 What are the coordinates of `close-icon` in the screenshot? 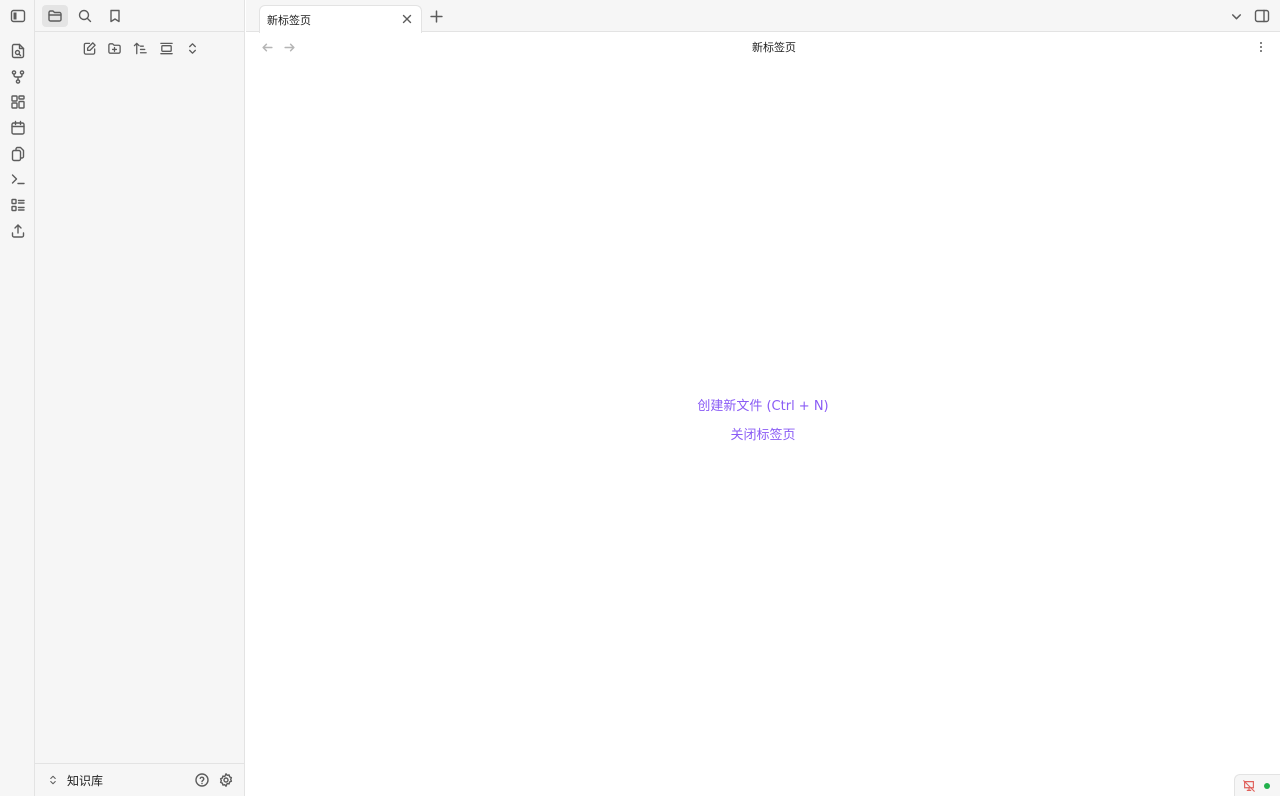 It's located at (407, 19).